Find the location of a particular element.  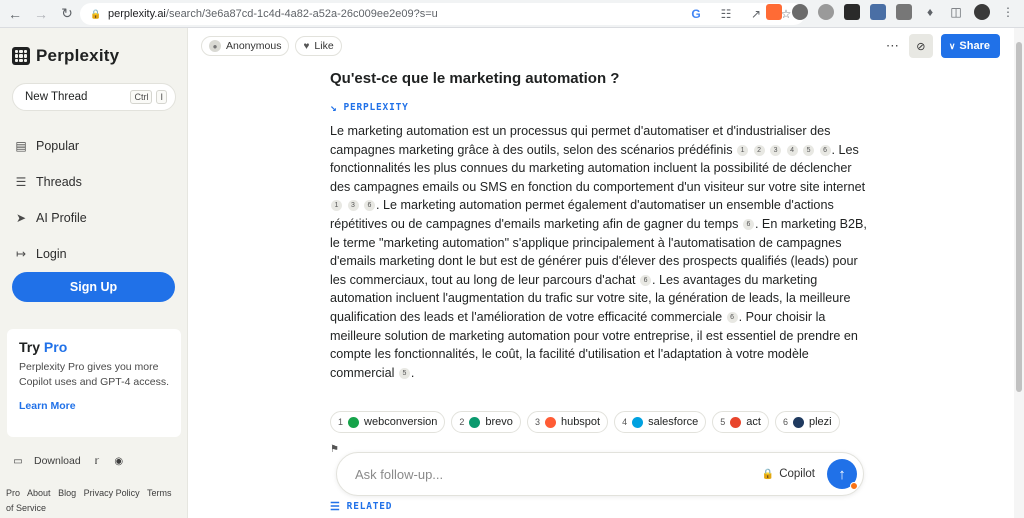

sidebar-item-label: AI Profile is located at coordinates (61, 218).